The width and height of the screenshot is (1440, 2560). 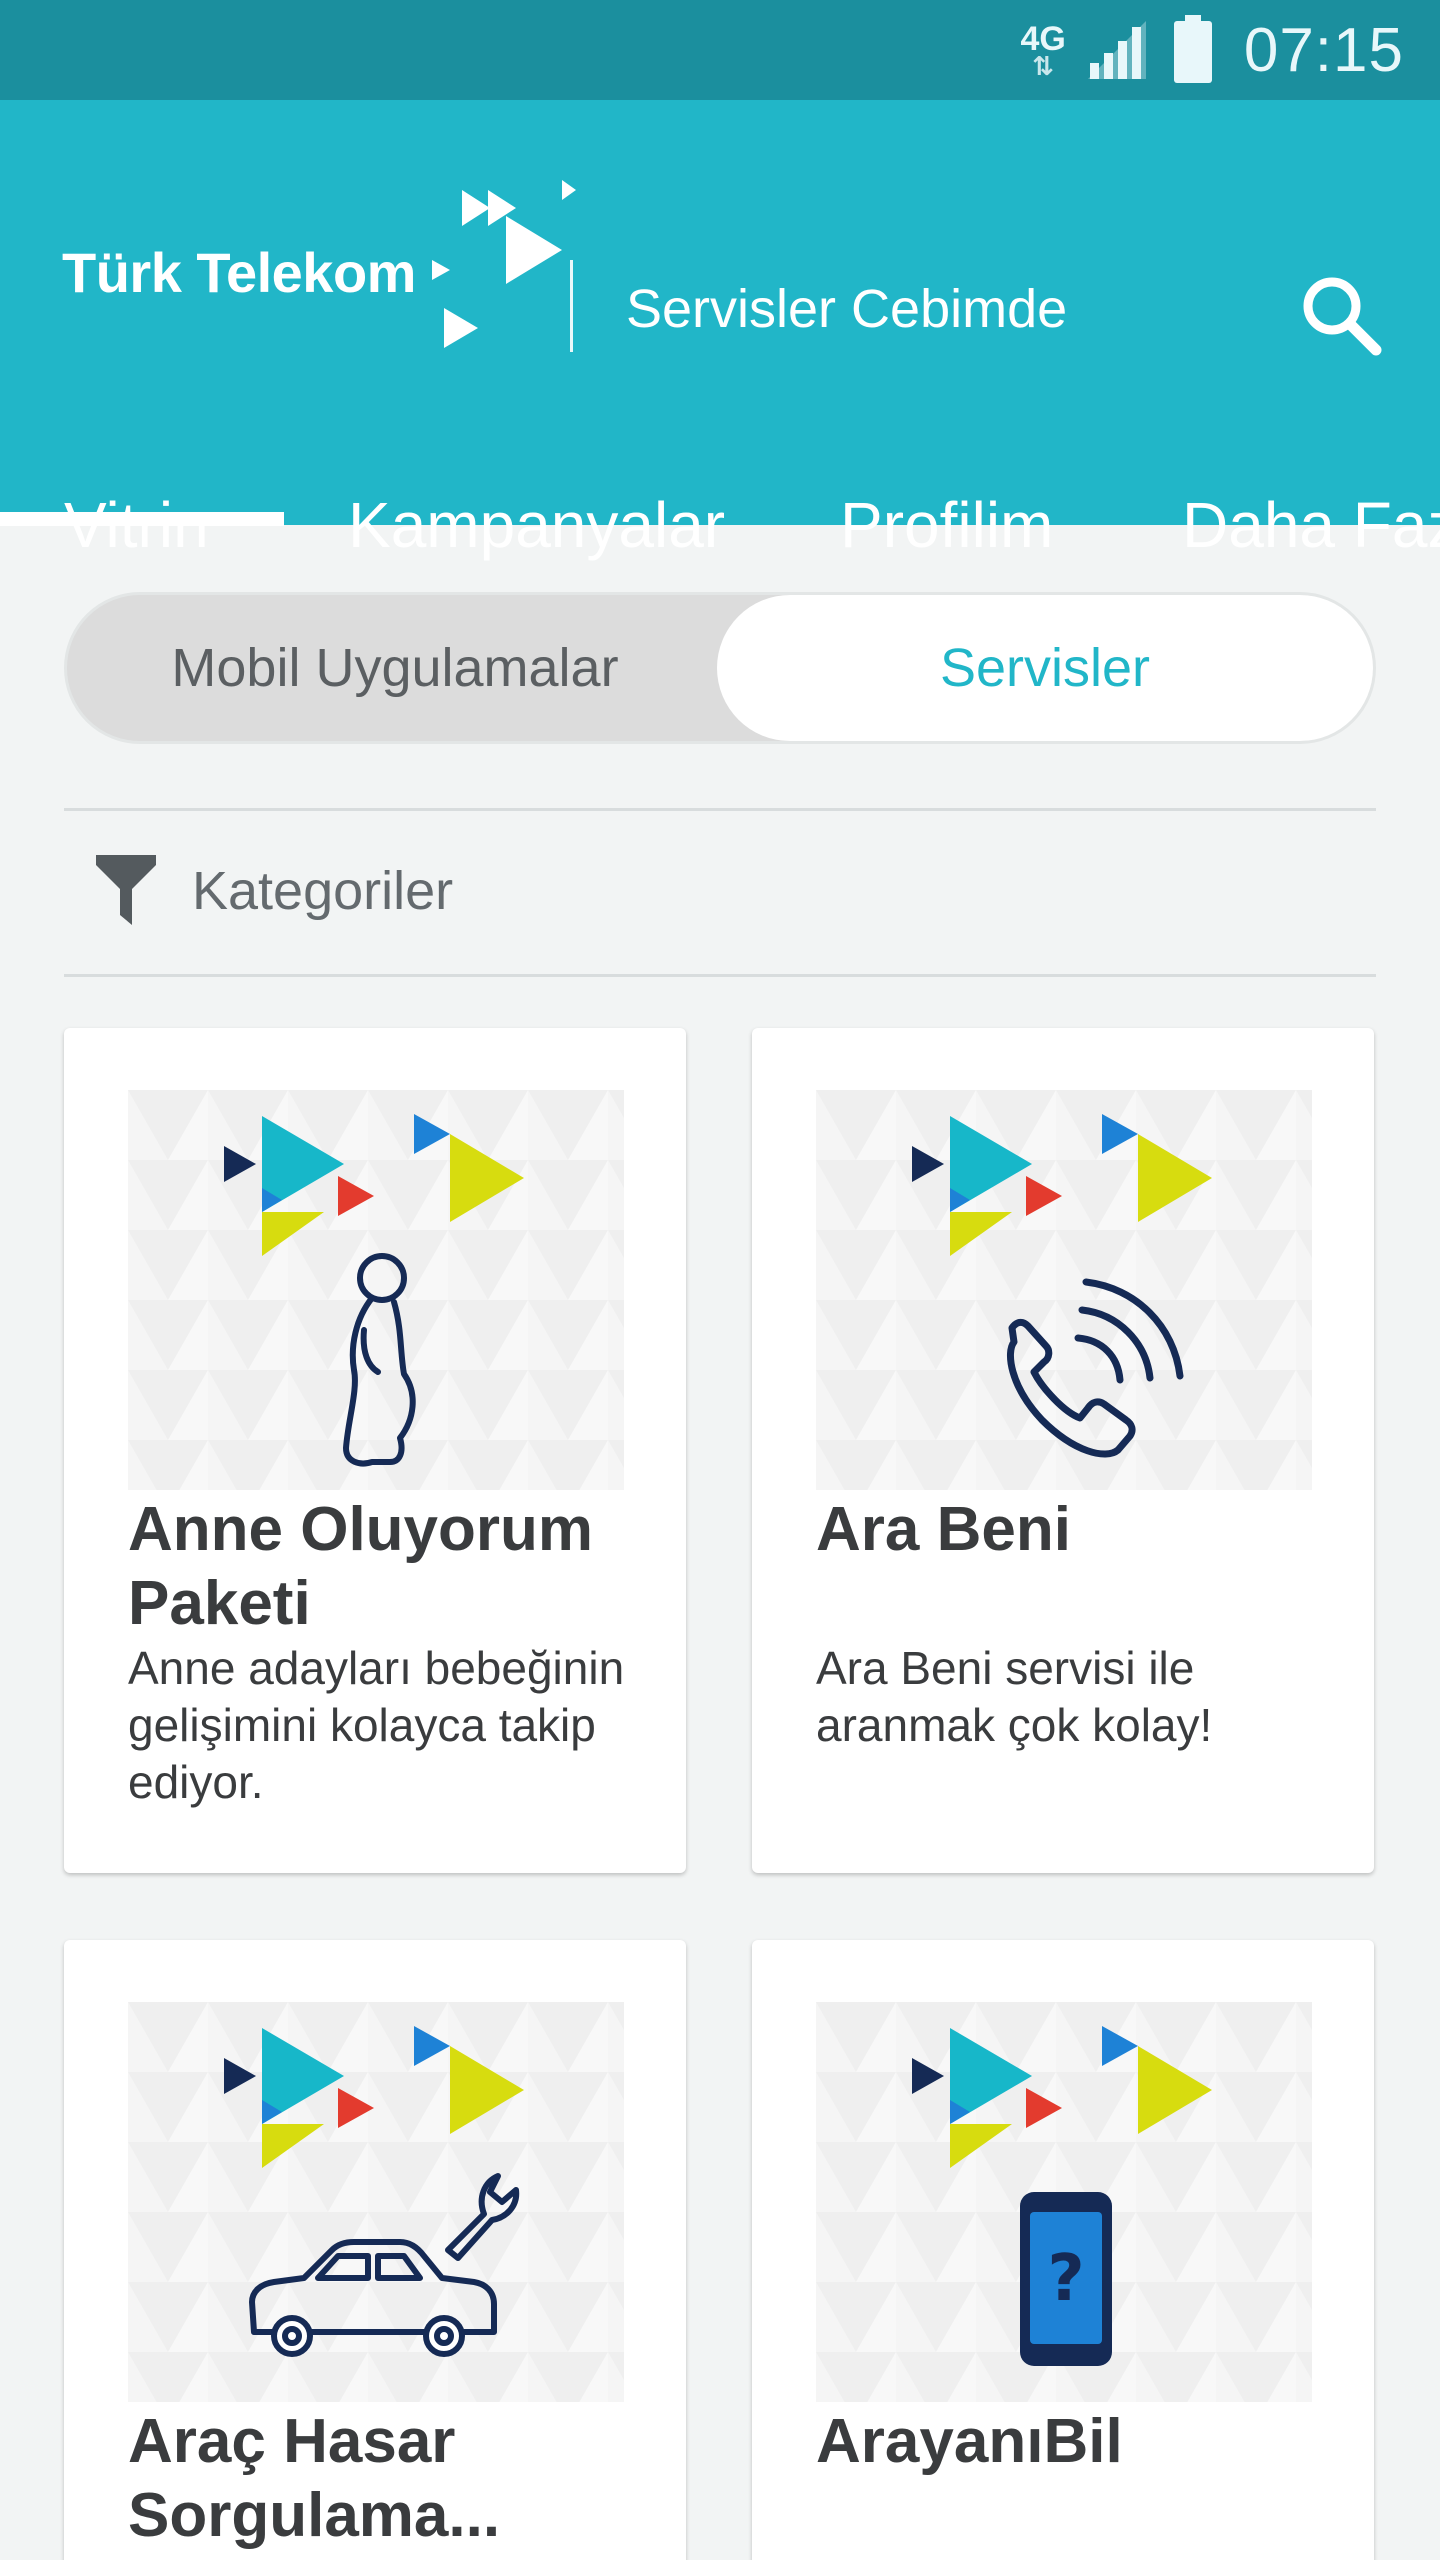 I want to click on service-title: ArayanıBil, so click(x=969, y=2441).